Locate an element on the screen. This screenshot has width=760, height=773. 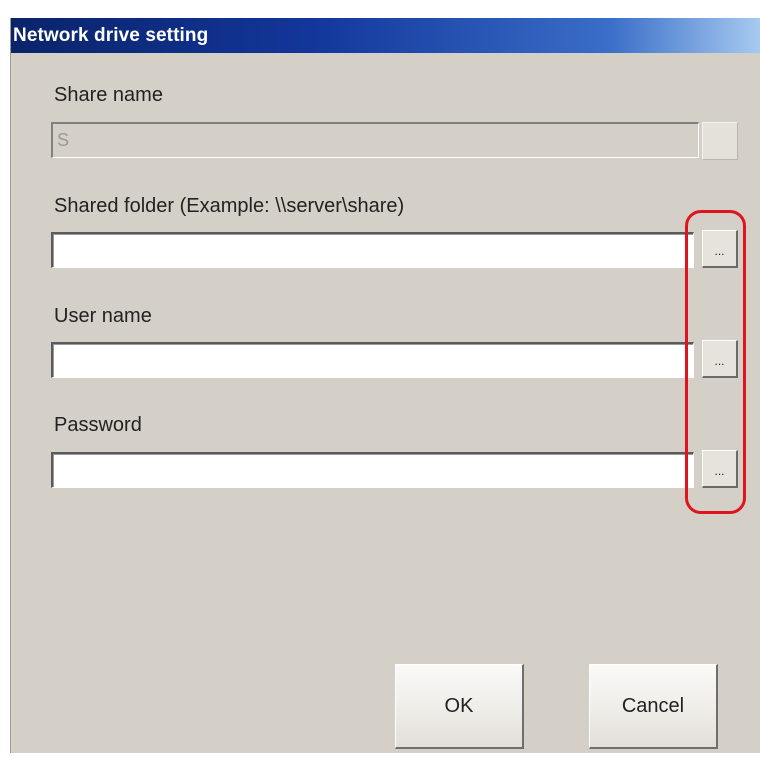
password-label: Password is located at coordinates (98, 425).